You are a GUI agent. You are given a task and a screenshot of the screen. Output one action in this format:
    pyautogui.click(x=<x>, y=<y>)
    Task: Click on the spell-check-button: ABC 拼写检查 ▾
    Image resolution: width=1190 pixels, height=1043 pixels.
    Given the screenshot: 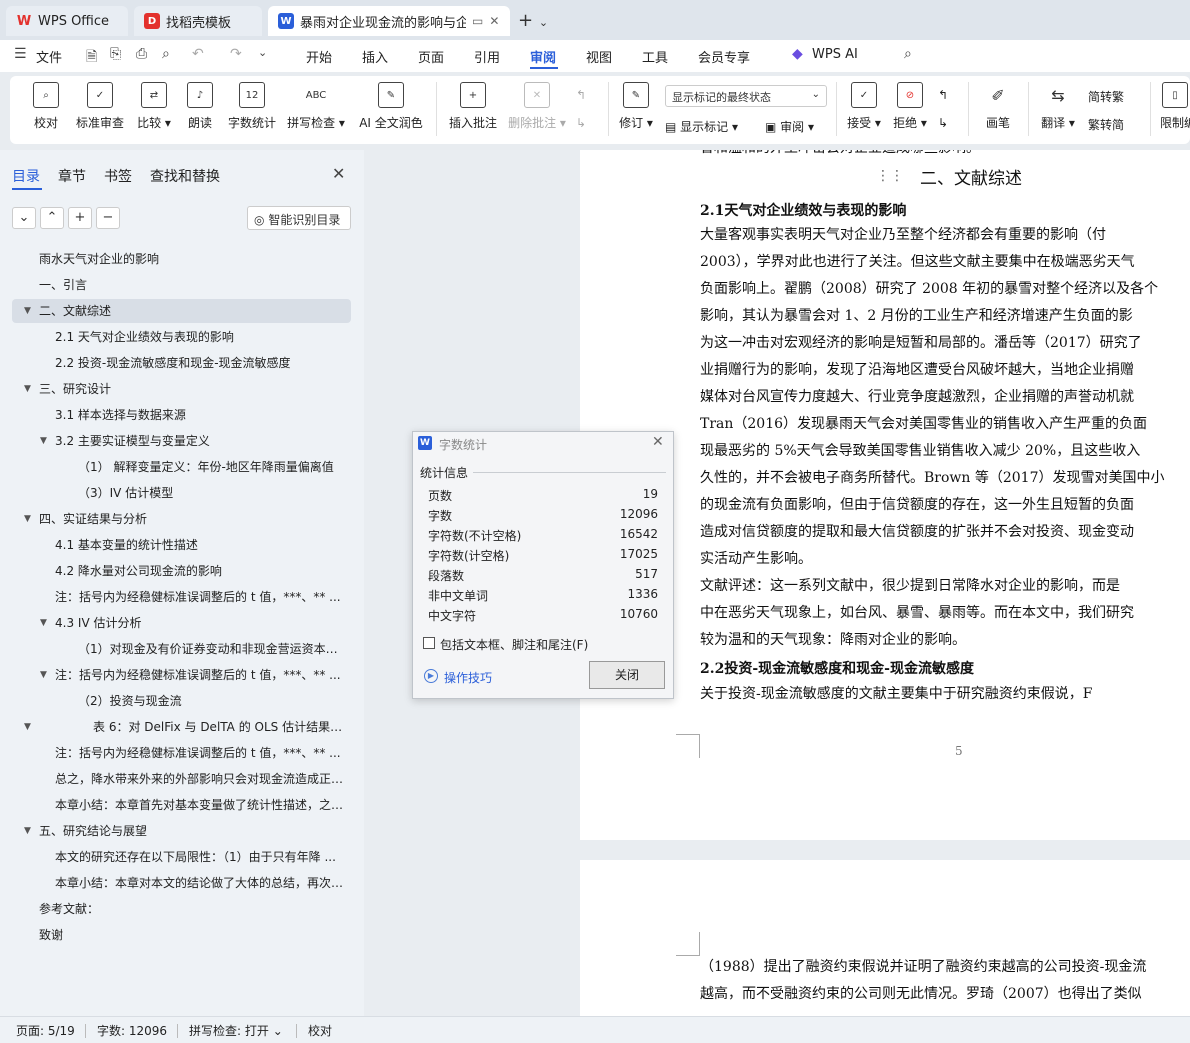 What is the action you would take?
    pyautogui.click(x=316, y=106)
    